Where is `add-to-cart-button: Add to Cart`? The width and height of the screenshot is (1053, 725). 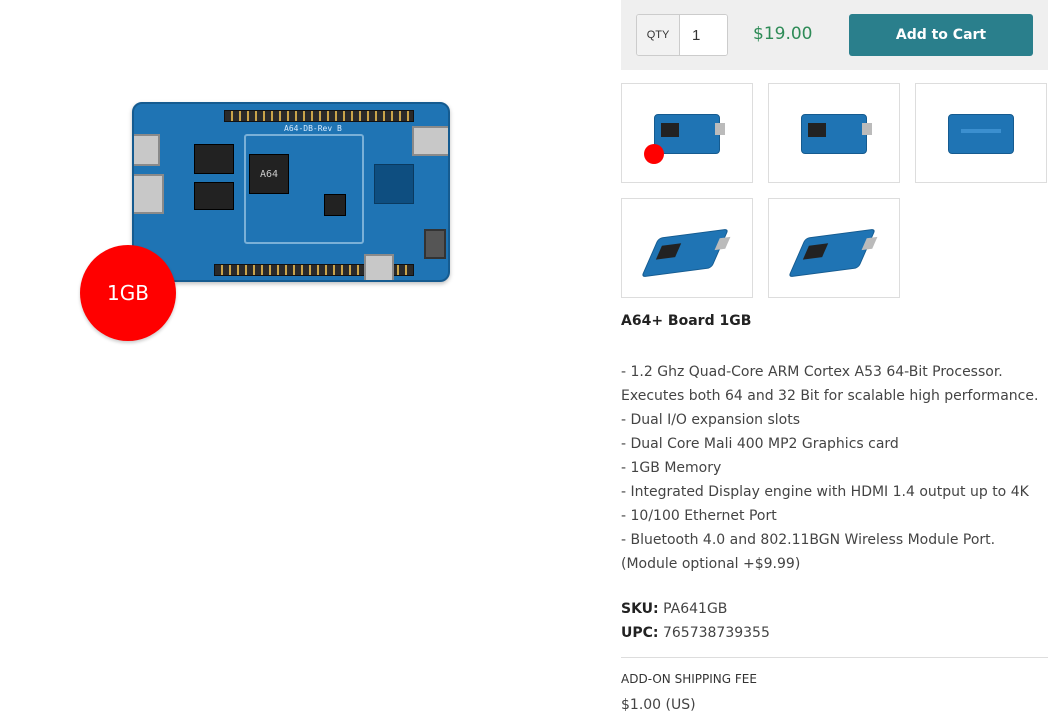 add-to-cart-button: Add to Cart is located at coordinates (941, 35).